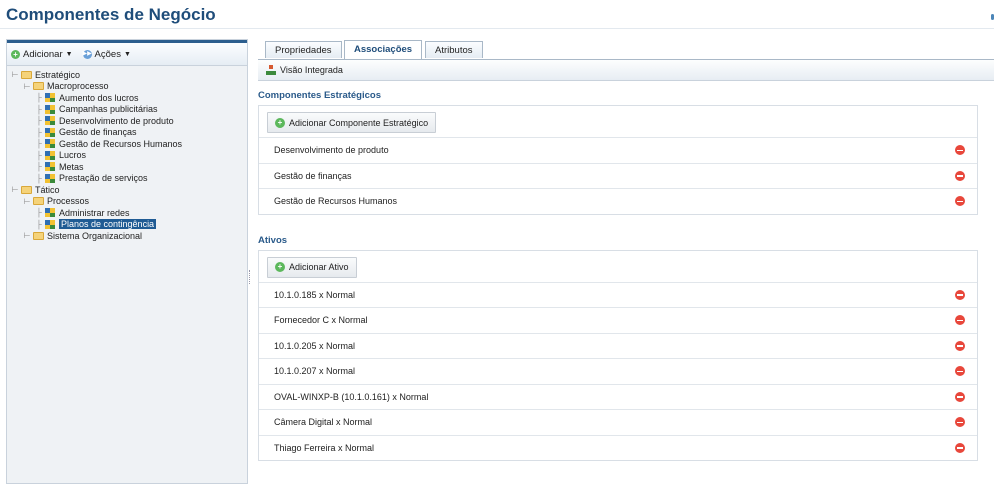  What do you see at coordinates (618, 320) in the screenshot?
I see `list-item: Fornecedor C x Normal` at bounding box center [618, 320].